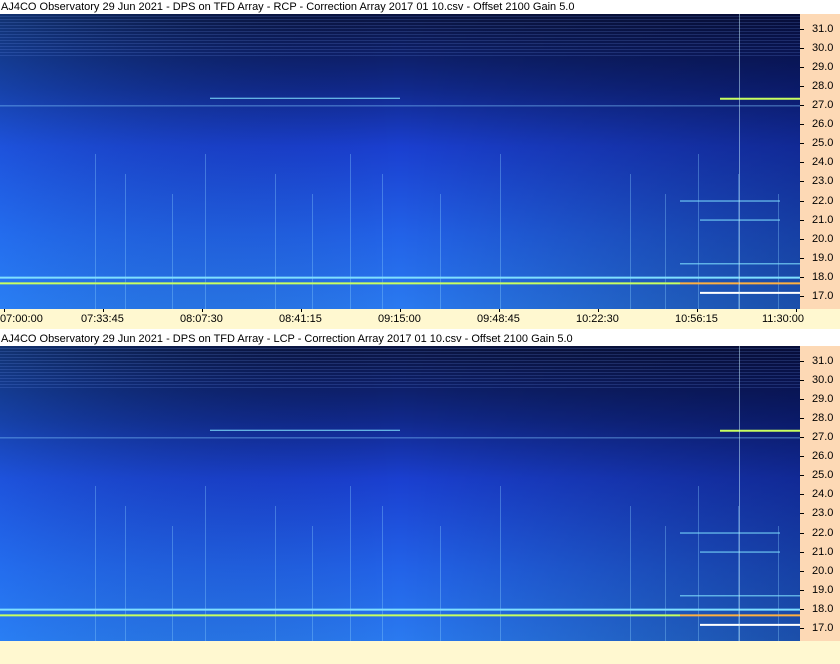 Image resolution: width=840 pixels, height=664 pixels. Describe the element at coordinates (823, 513) in the screenshot. I see `y-tick-label: 23.0` at that location.